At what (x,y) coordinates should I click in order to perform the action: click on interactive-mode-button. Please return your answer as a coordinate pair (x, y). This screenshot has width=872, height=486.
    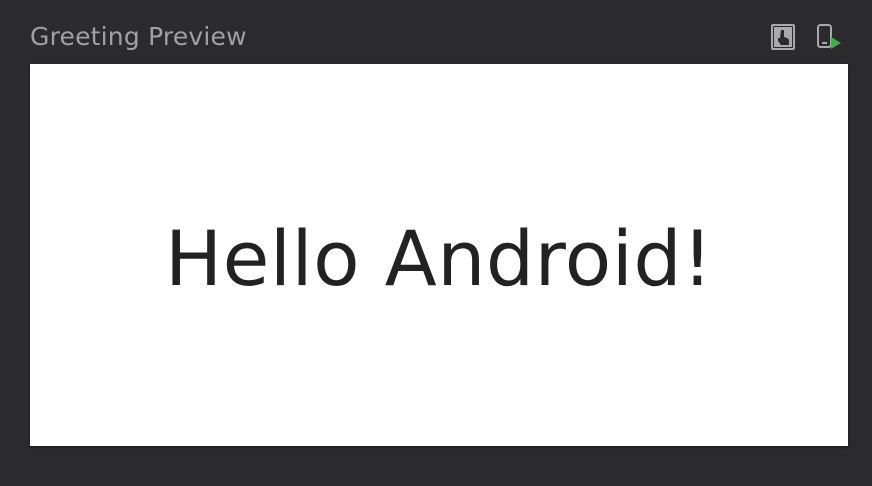
    Looking at the image, I should click on (783, 37).